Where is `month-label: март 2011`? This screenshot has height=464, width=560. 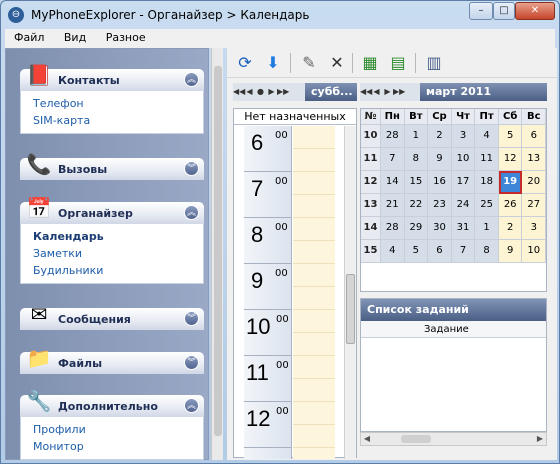 month-label: март 2011 is located at coordinates (483, 92).